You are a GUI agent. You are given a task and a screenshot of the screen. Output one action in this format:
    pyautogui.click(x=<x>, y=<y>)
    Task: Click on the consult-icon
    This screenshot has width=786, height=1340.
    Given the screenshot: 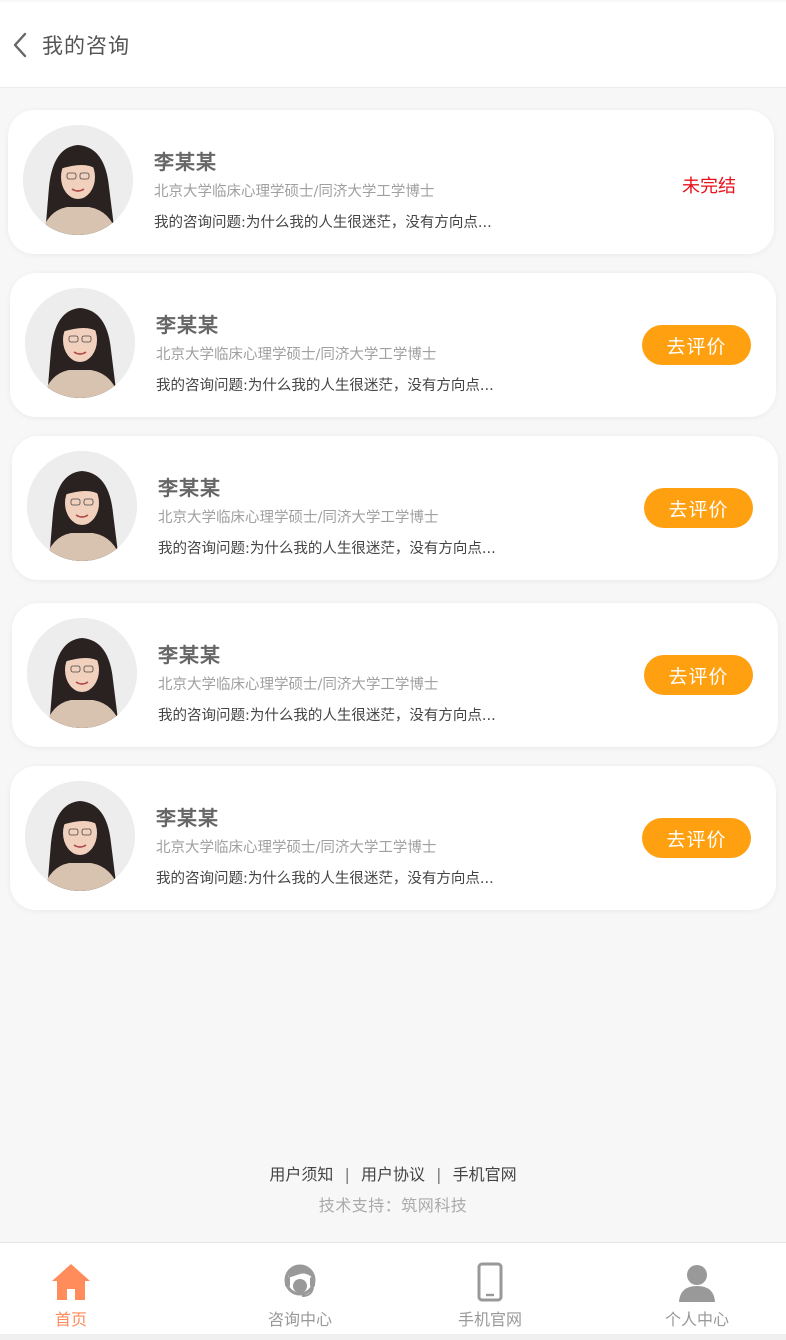 What is the action you would take?
    pyautogui.click(x=300, y=1282)
    